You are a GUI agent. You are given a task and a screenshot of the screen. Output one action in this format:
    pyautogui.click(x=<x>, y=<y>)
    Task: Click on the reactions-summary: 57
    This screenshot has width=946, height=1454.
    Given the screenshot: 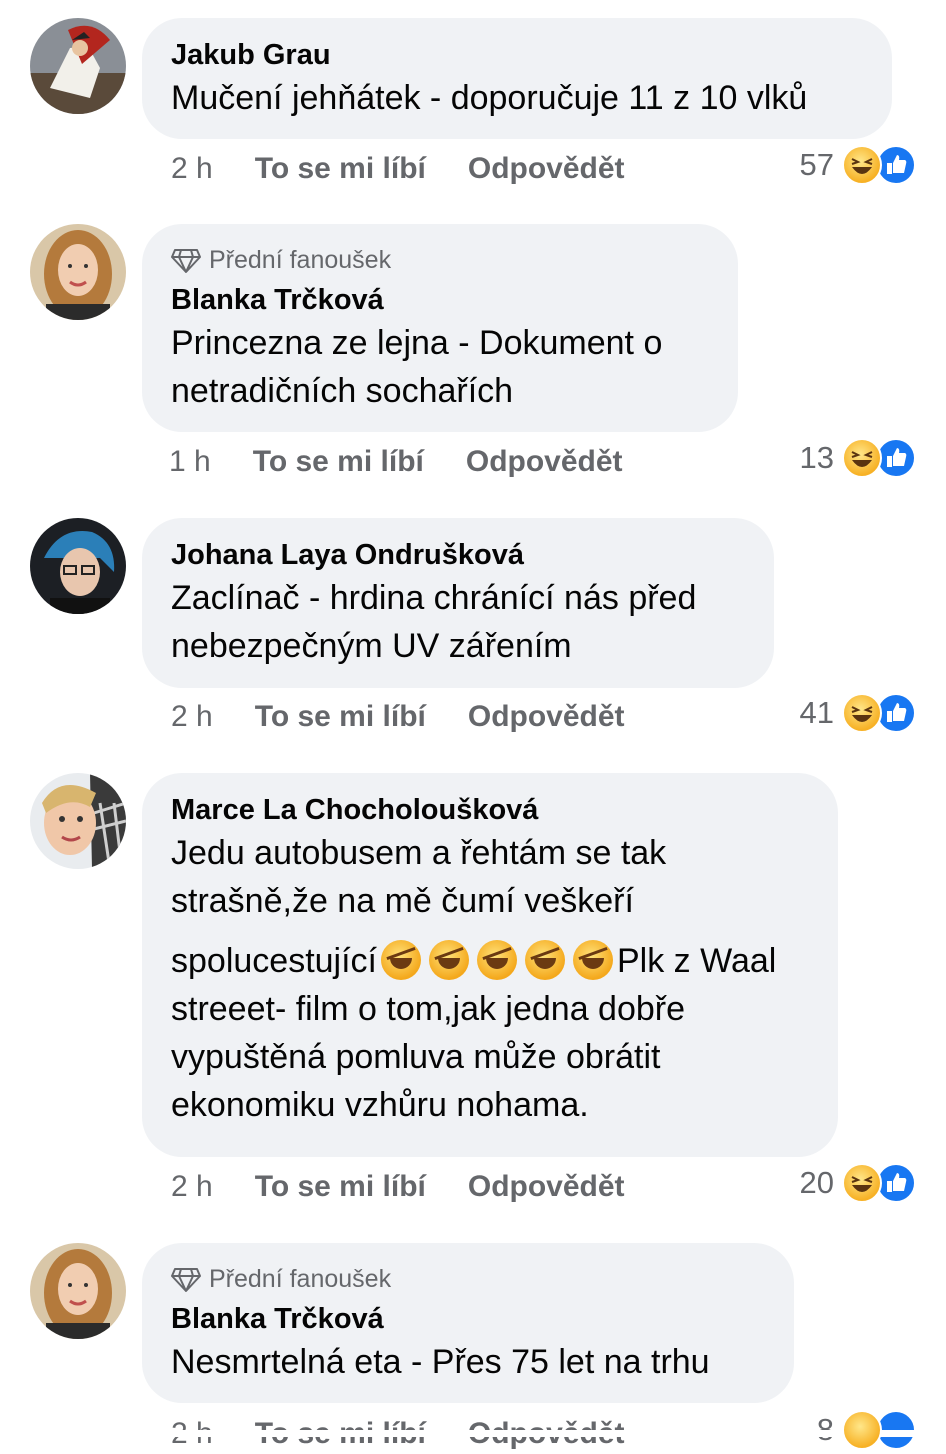 What is the action you would take?
    pyautogui.click(x=858, y=165)
    